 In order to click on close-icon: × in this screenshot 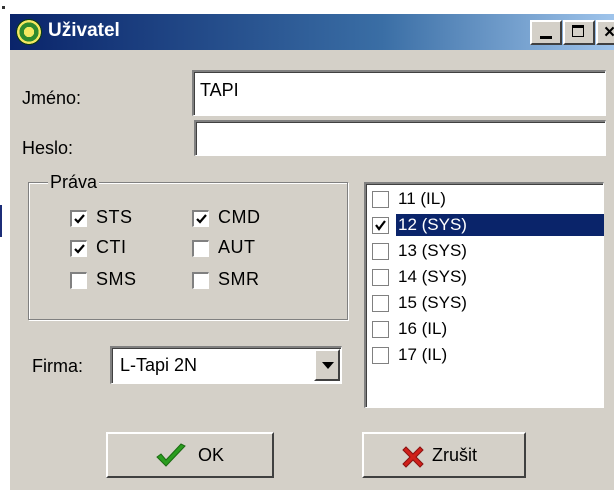, I will do `click(609, 32)`.